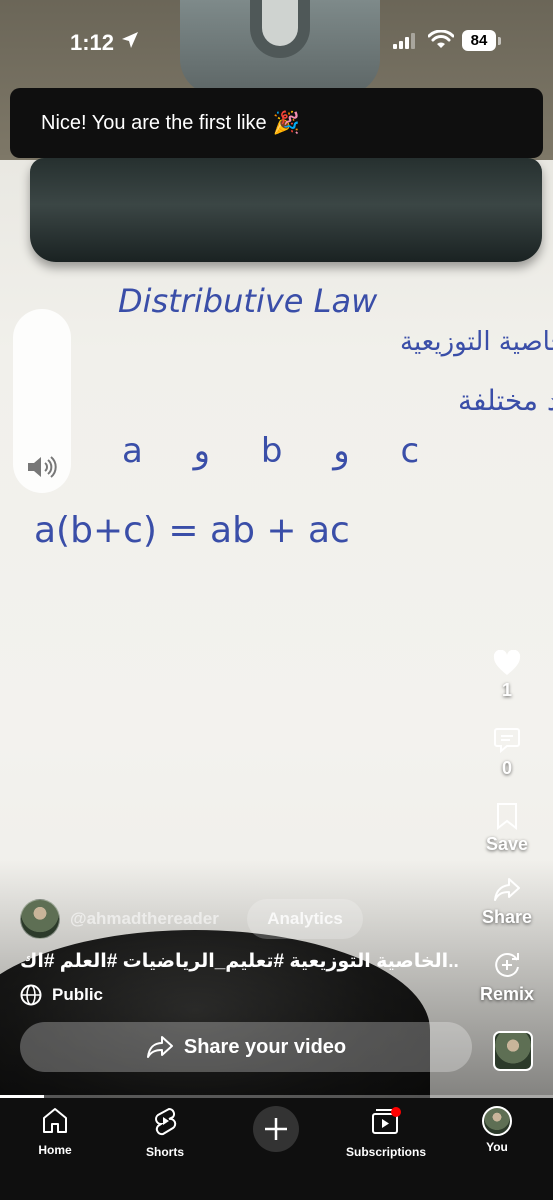  I want to click on remix-label: Remix, so click(507, 994).